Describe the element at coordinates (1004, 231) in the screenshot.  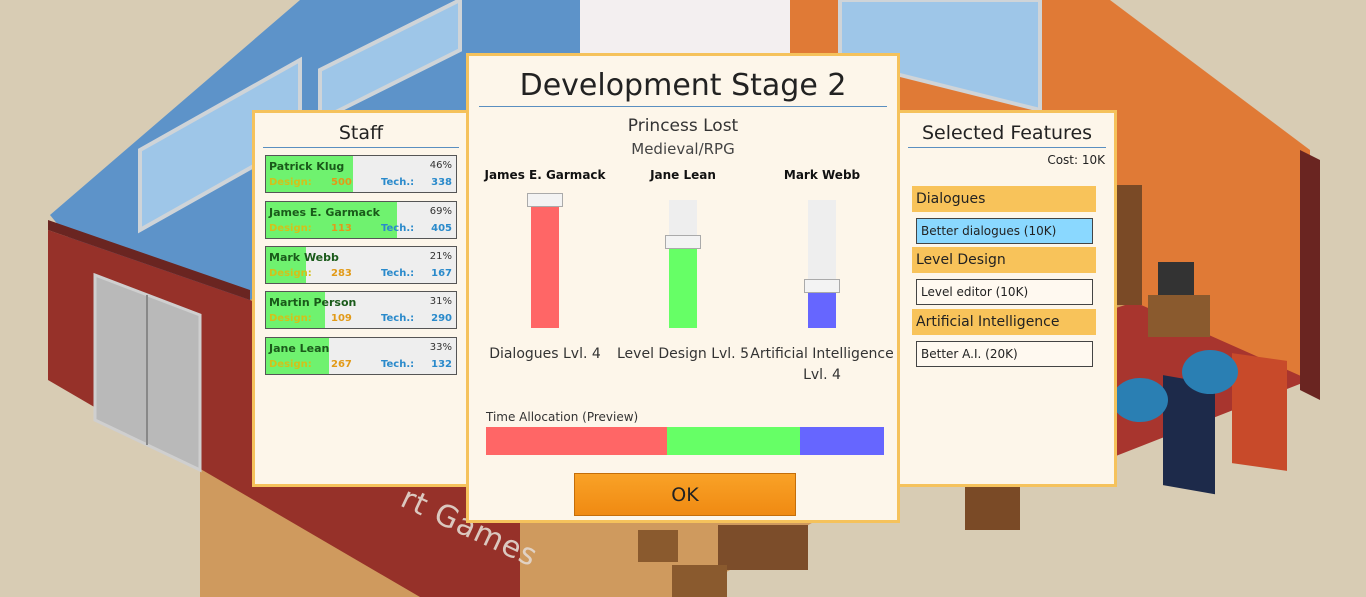
I see `feature-item: Better dialogues (10K)` at that location.